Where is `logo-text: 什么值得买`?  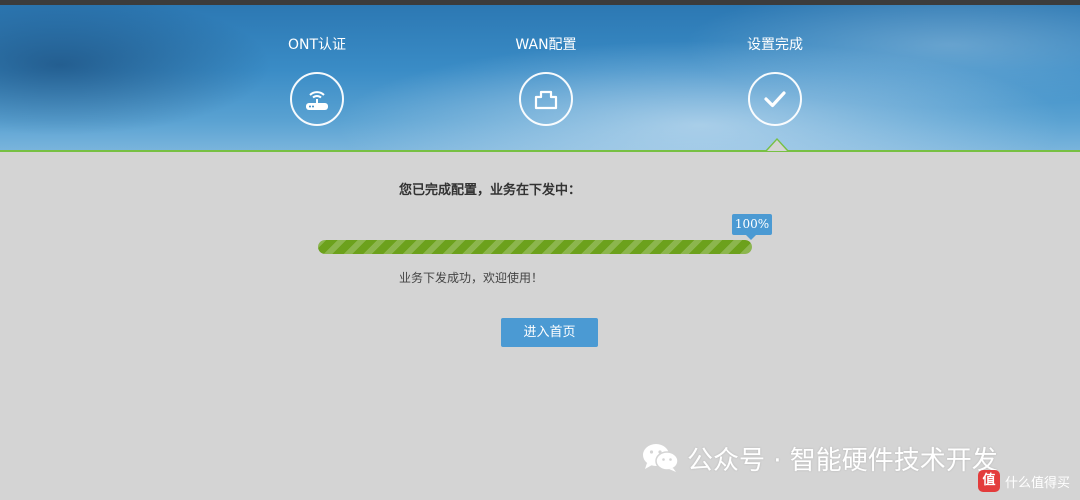
logo-text: 什么值得买 is located at coordinates (1037, 483).